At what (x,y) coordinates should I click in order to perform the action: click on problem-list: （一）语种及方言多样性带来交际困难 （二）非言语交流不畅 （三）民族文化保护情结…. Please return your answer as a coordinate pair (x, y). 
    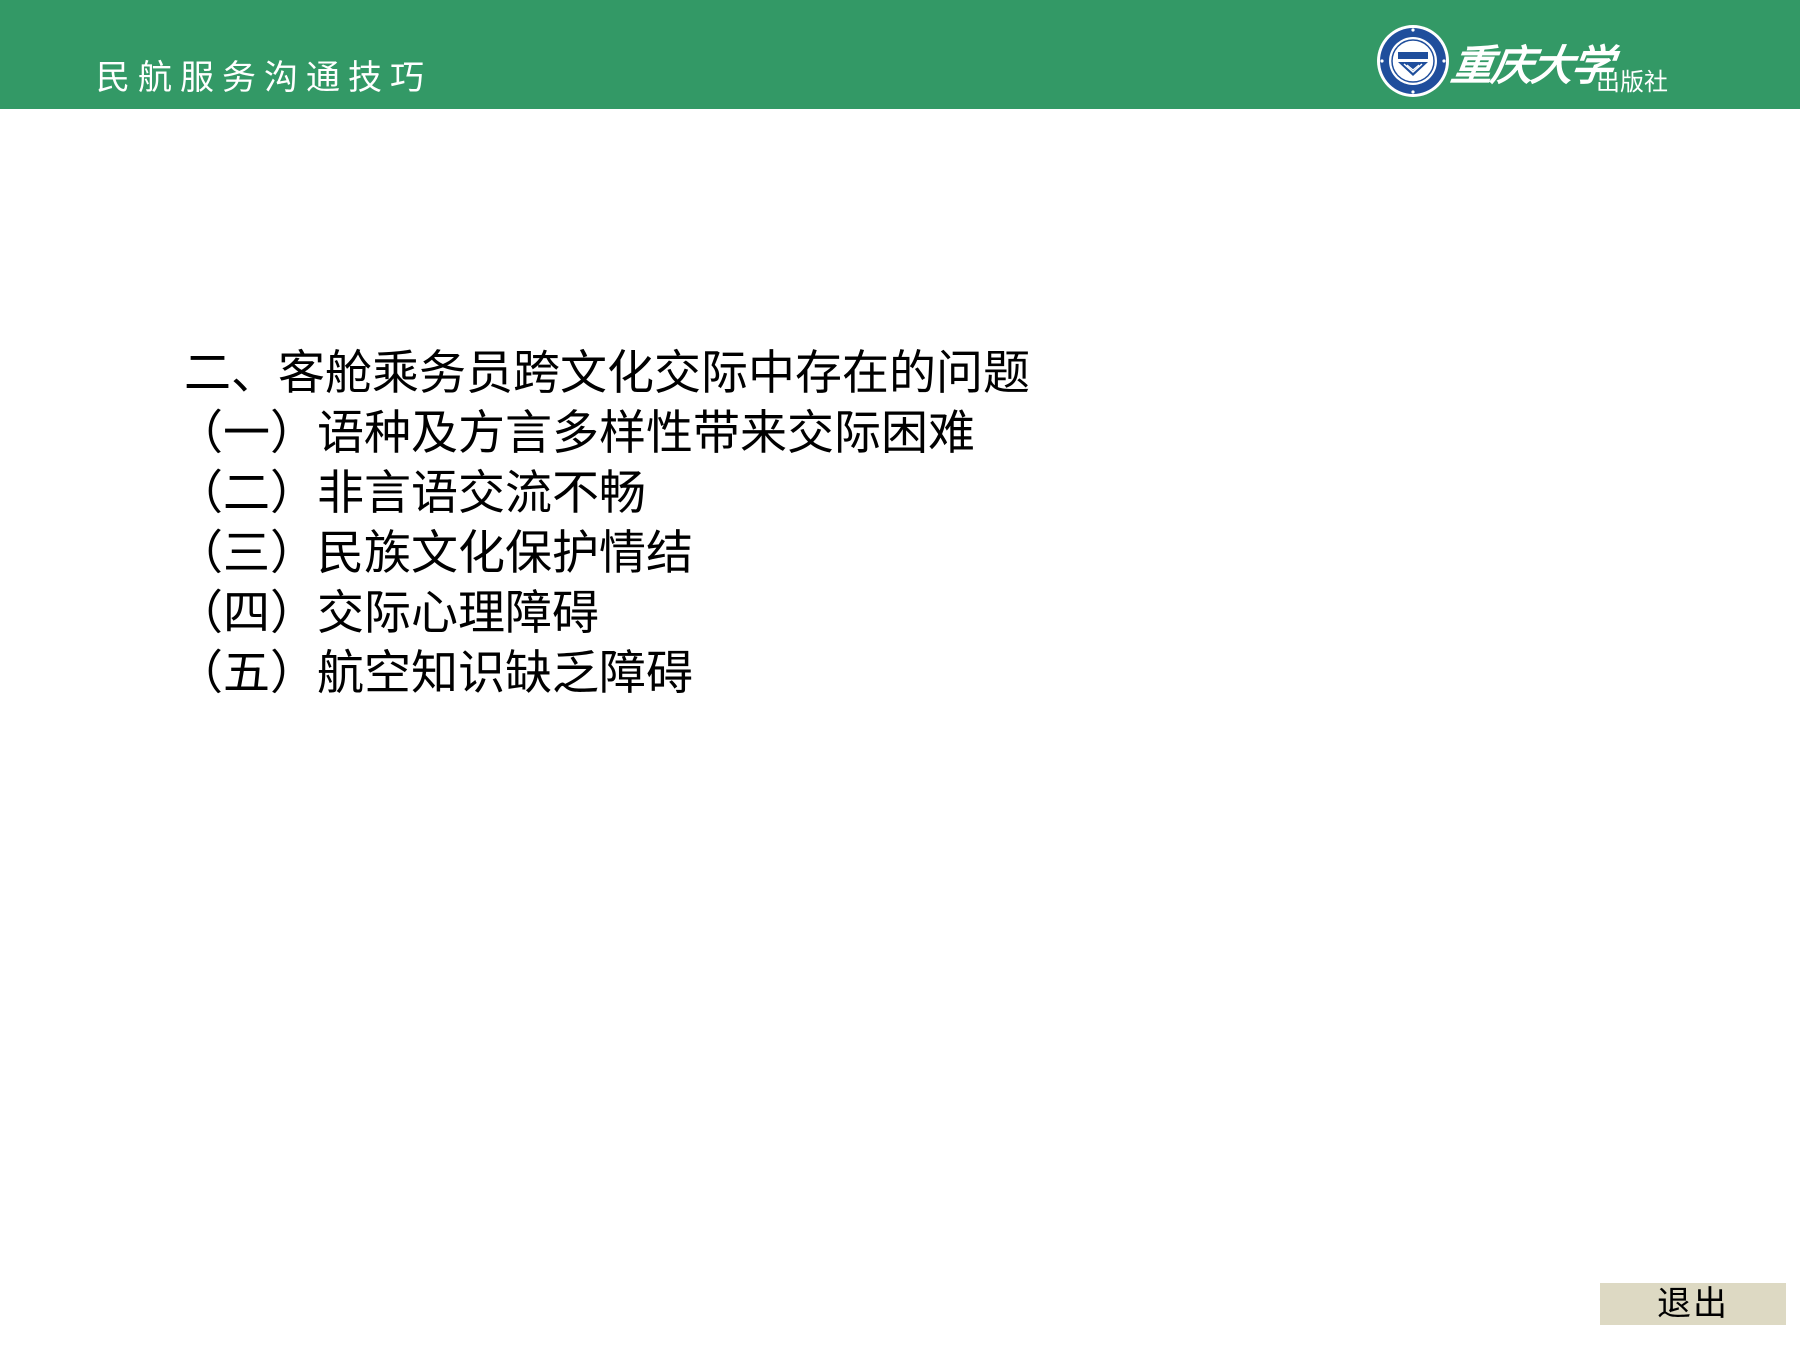
    Looking at the image, I should click on (603, 554).